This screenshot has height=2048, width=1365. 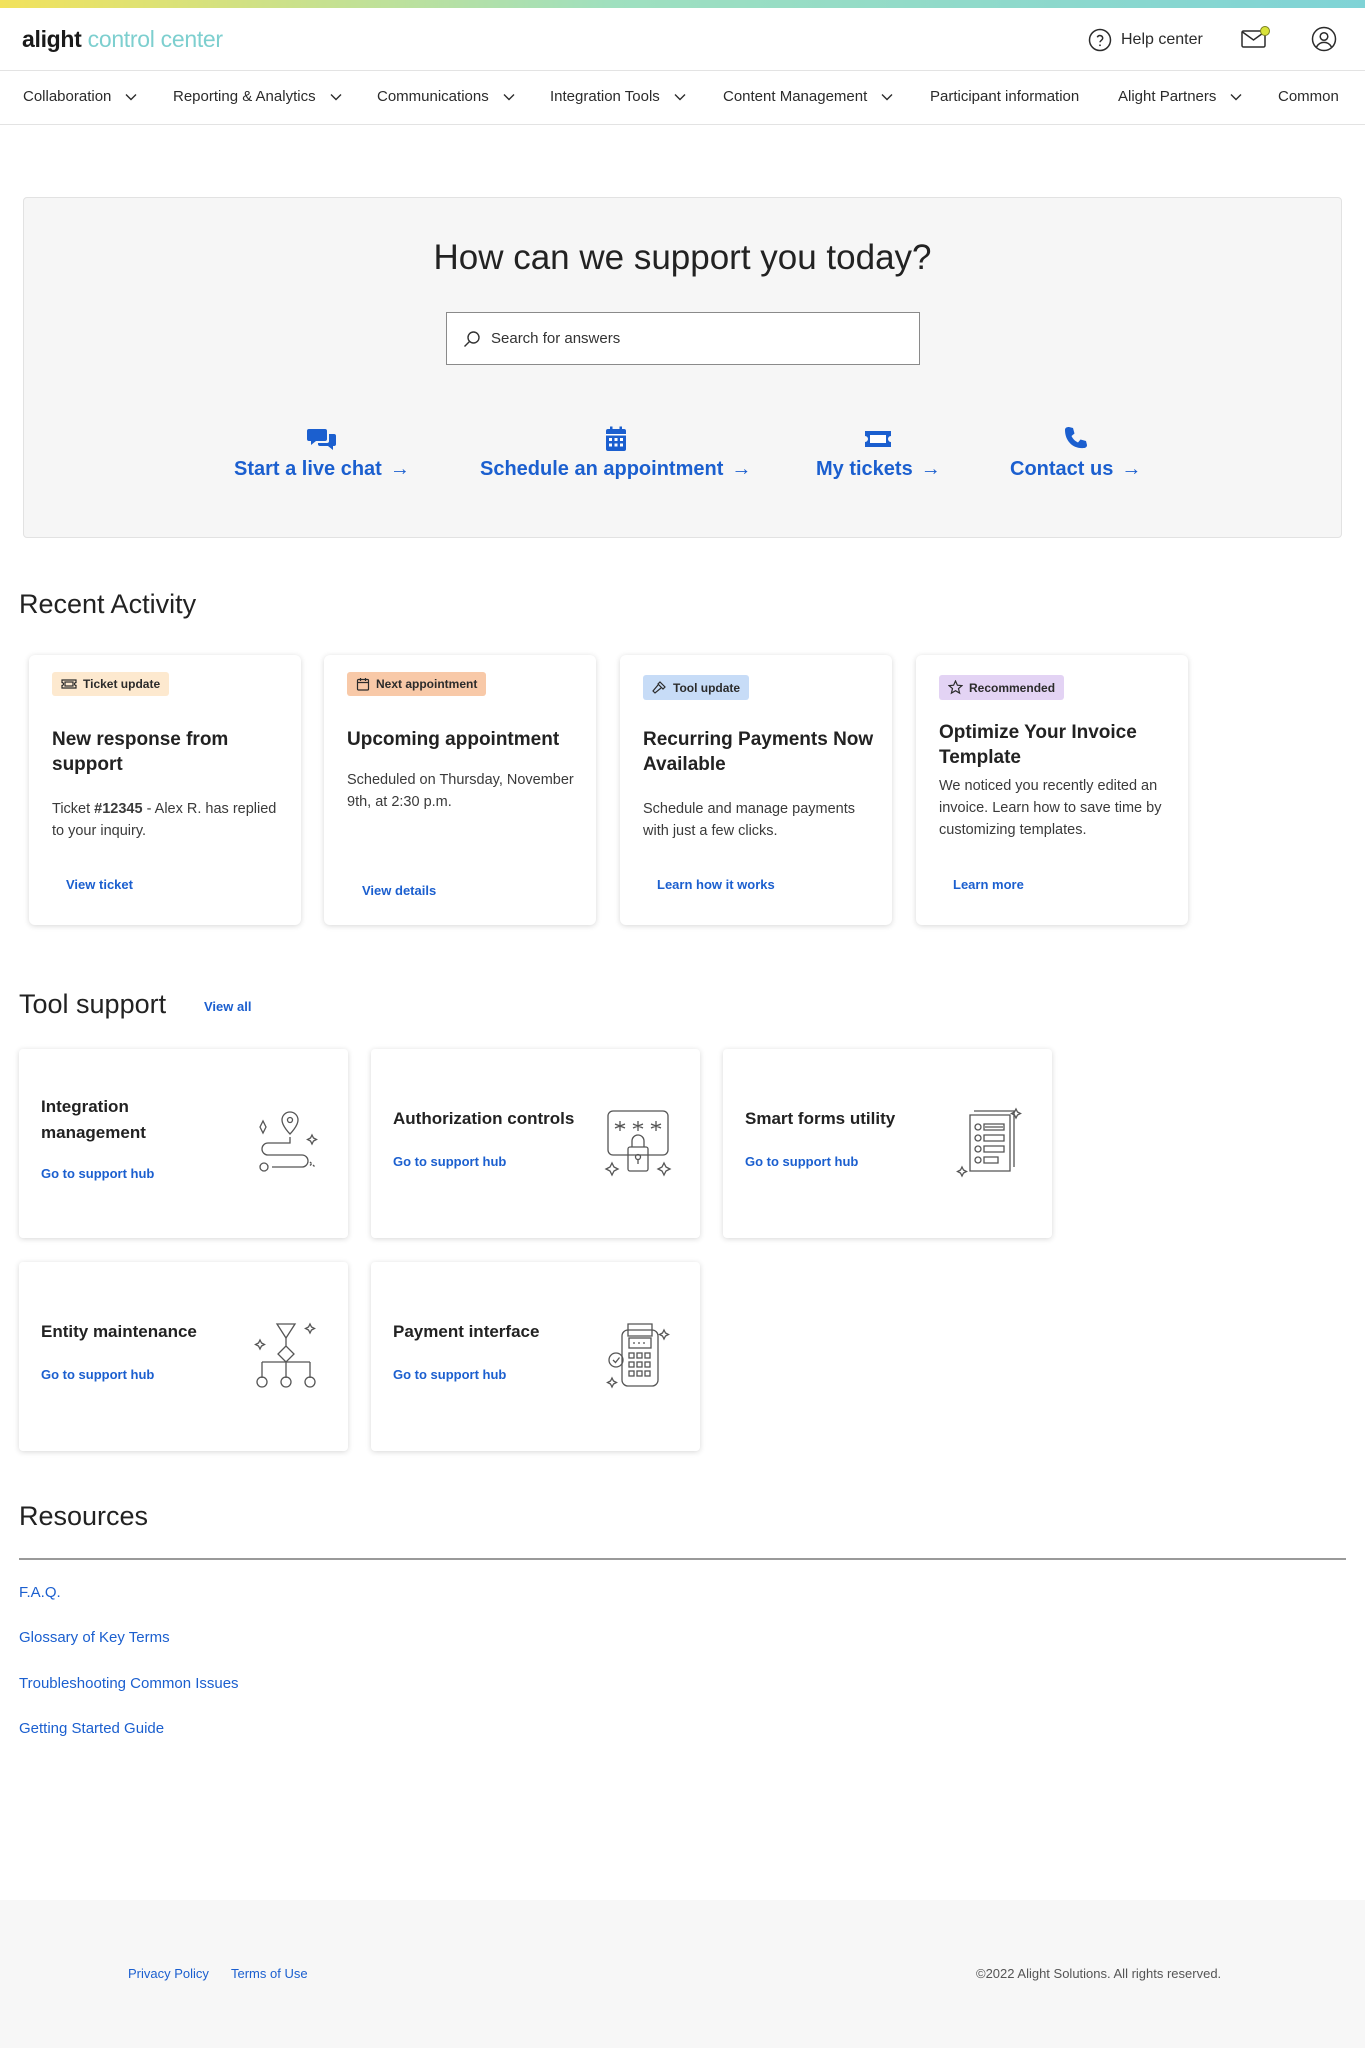 I want to click on chat-bubbles-icon, so click(x=321, y=439).